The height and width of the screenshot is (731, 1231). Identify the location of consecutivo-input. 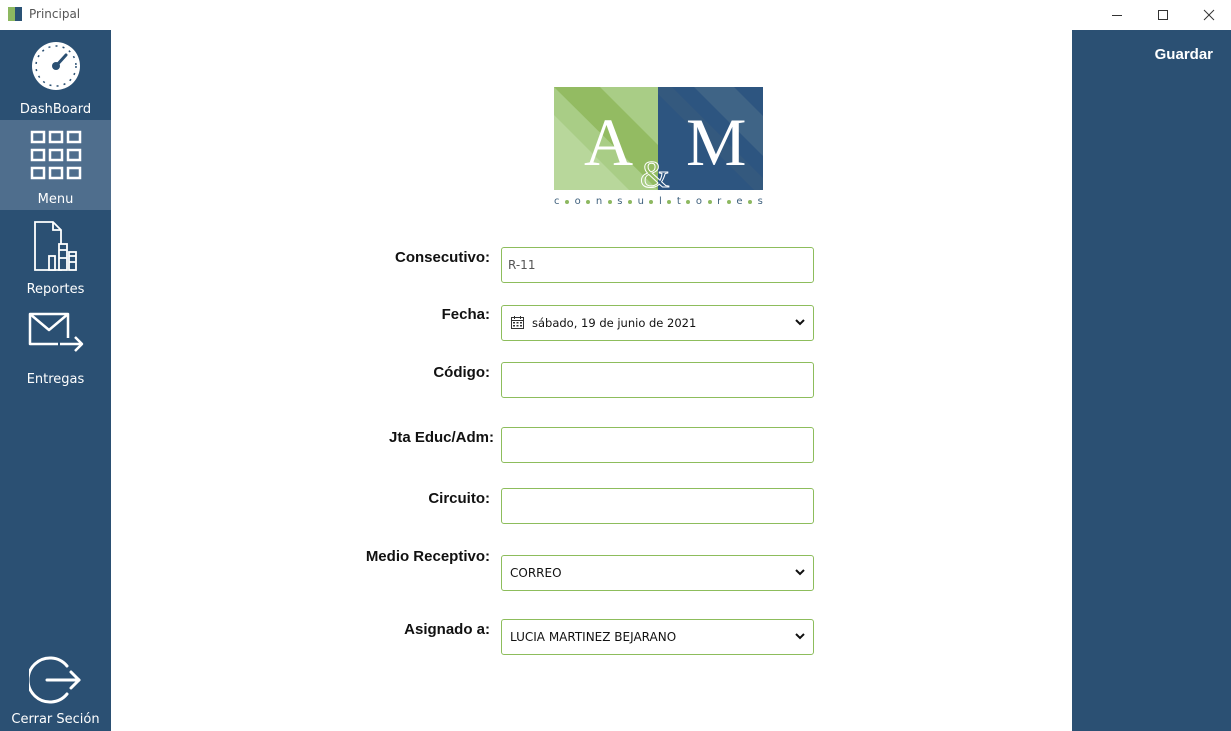
(653, 265).